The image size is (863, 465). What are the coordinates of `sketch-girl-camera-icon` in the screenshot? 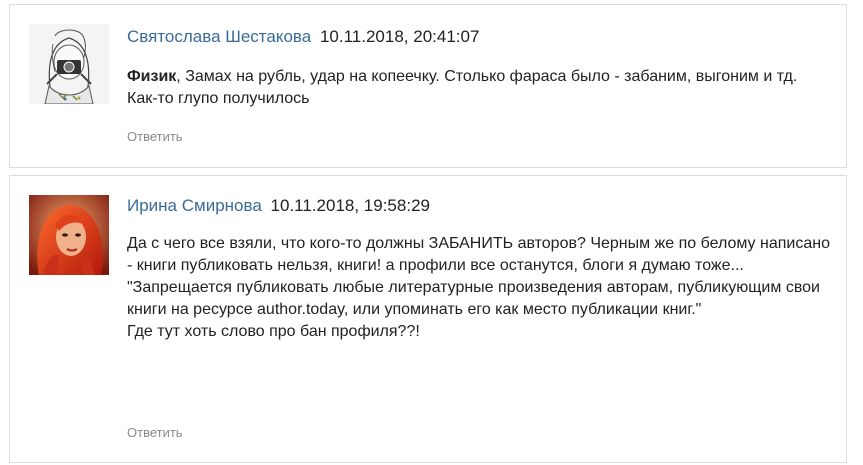 It's located at (69, 64).